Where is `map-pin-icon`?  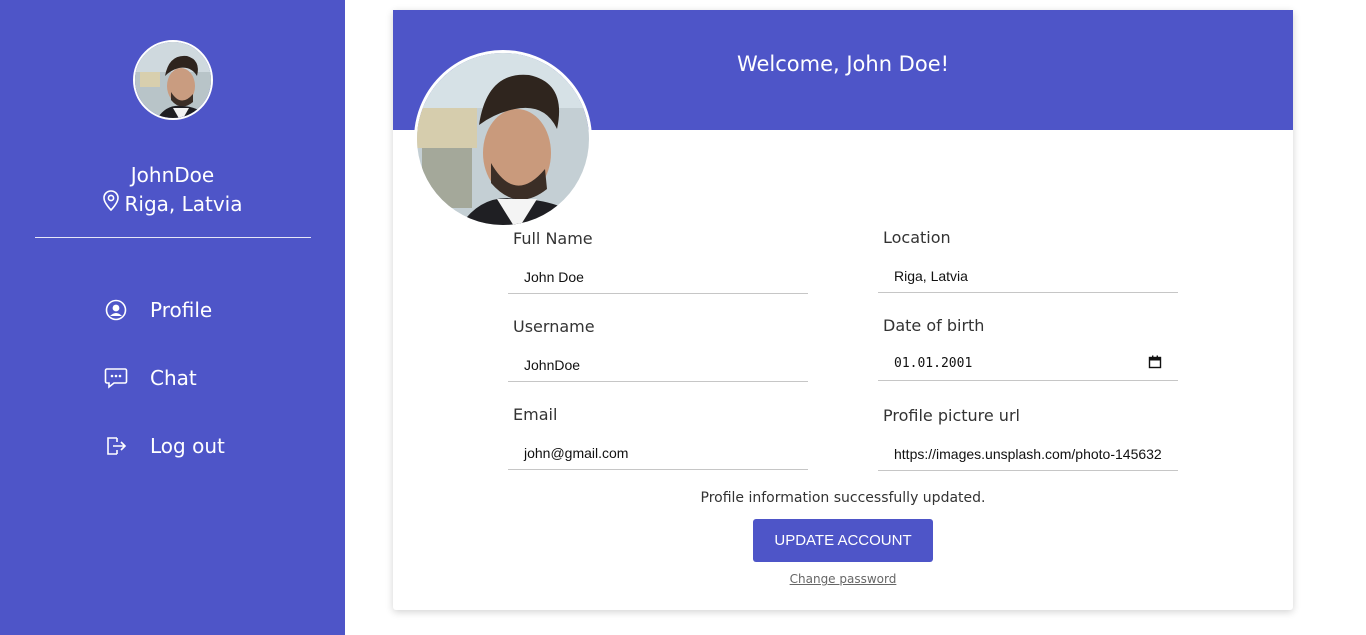
map-pin-icon is located at coordinates (111, 203).